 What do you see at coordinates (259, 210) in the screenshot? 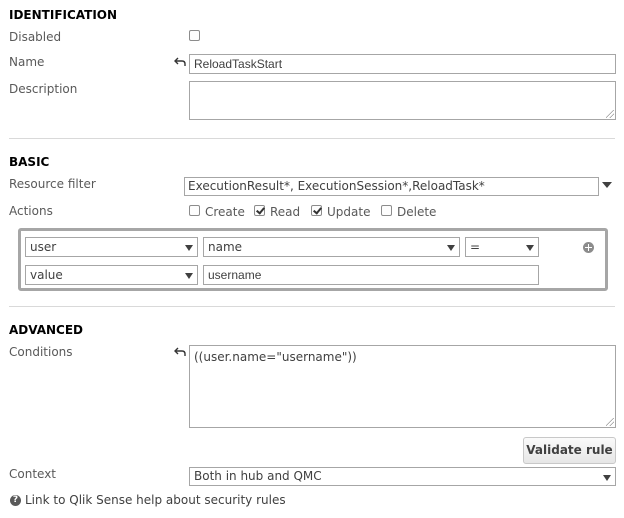
I see `read-checkbox` at bounding box center [259, 210].